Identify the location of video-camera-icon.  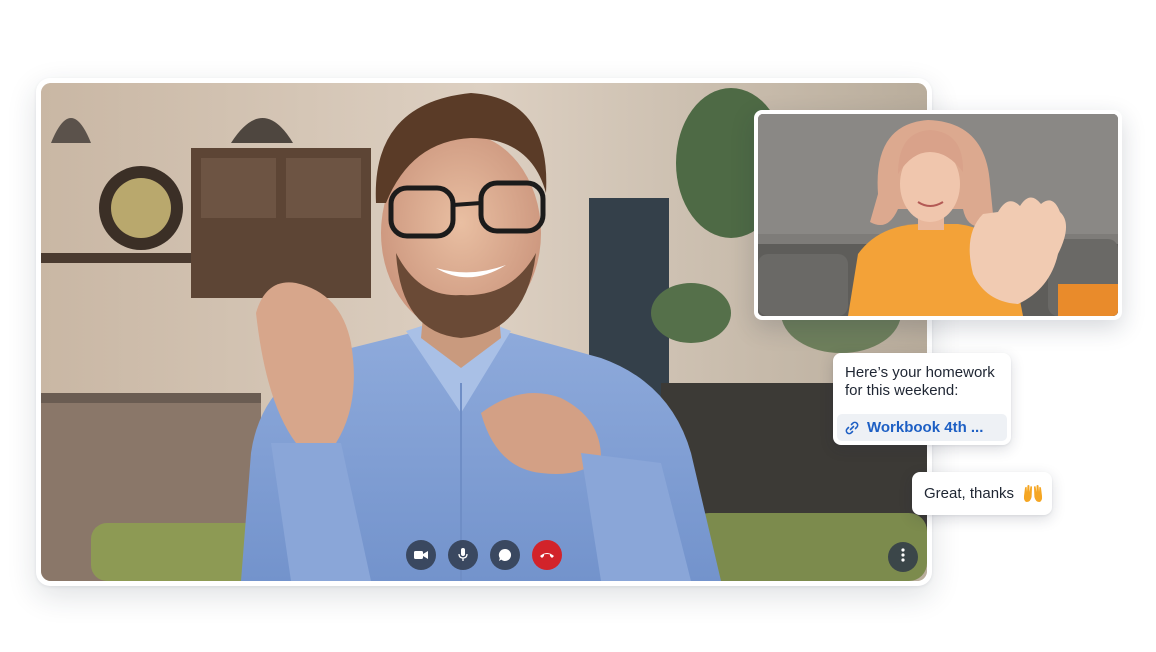
(421, 555).